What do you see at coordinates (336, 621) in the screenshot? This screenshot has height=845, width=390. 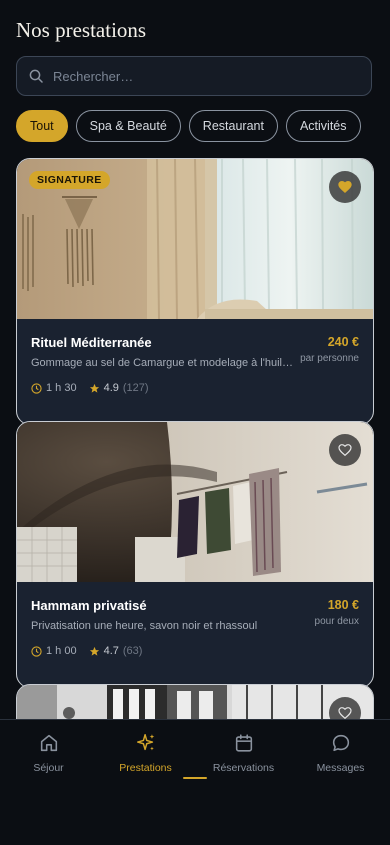 I see `price-unit: pour deux` at bounding box center [336, 621].